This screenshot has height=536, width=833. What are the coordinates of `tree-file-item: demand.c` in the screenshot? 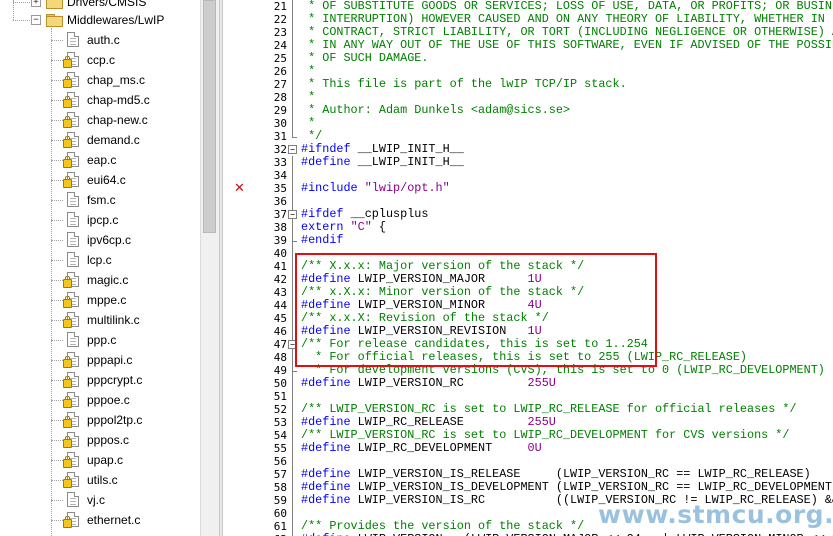 It's located at (100, 140).